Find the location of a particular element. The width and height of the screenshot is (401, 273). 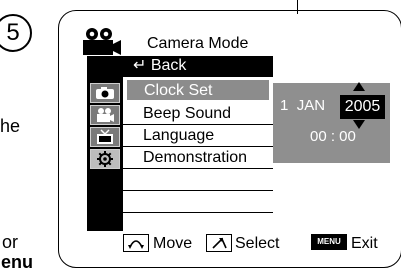

camera-icon is located at coordinates (105, 93).